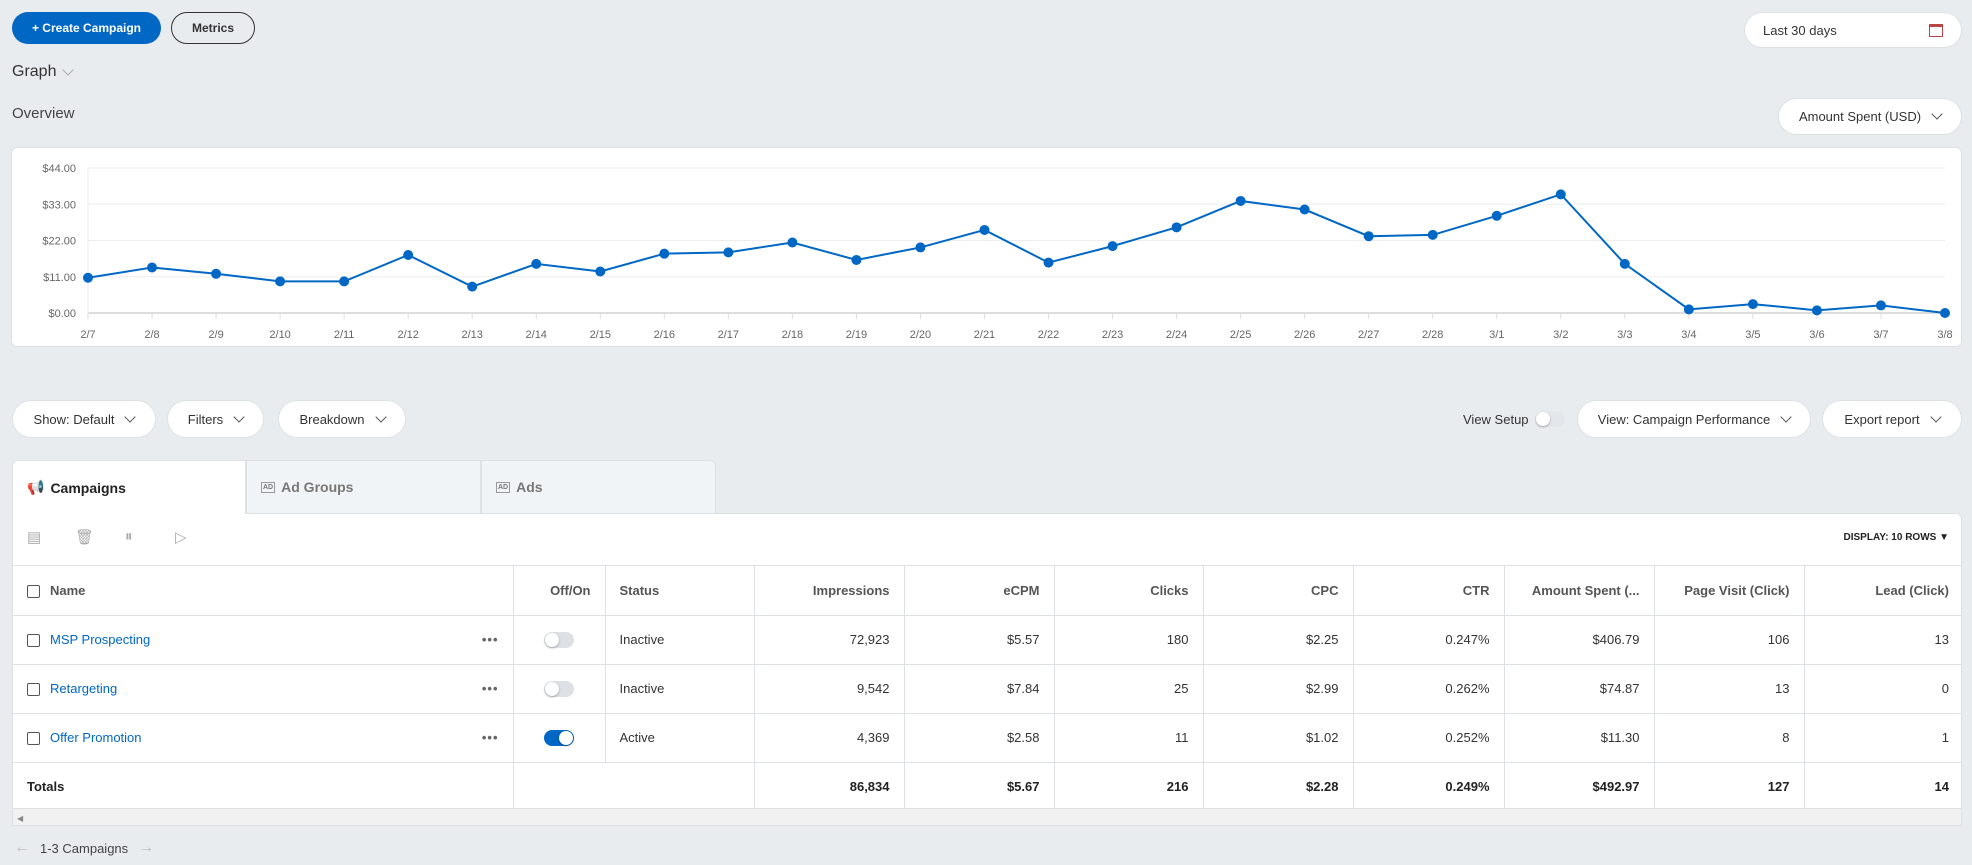 This screenshot has width=1972, height=865. I want to click on y-tick-label: $33.00, so click(59, 205).